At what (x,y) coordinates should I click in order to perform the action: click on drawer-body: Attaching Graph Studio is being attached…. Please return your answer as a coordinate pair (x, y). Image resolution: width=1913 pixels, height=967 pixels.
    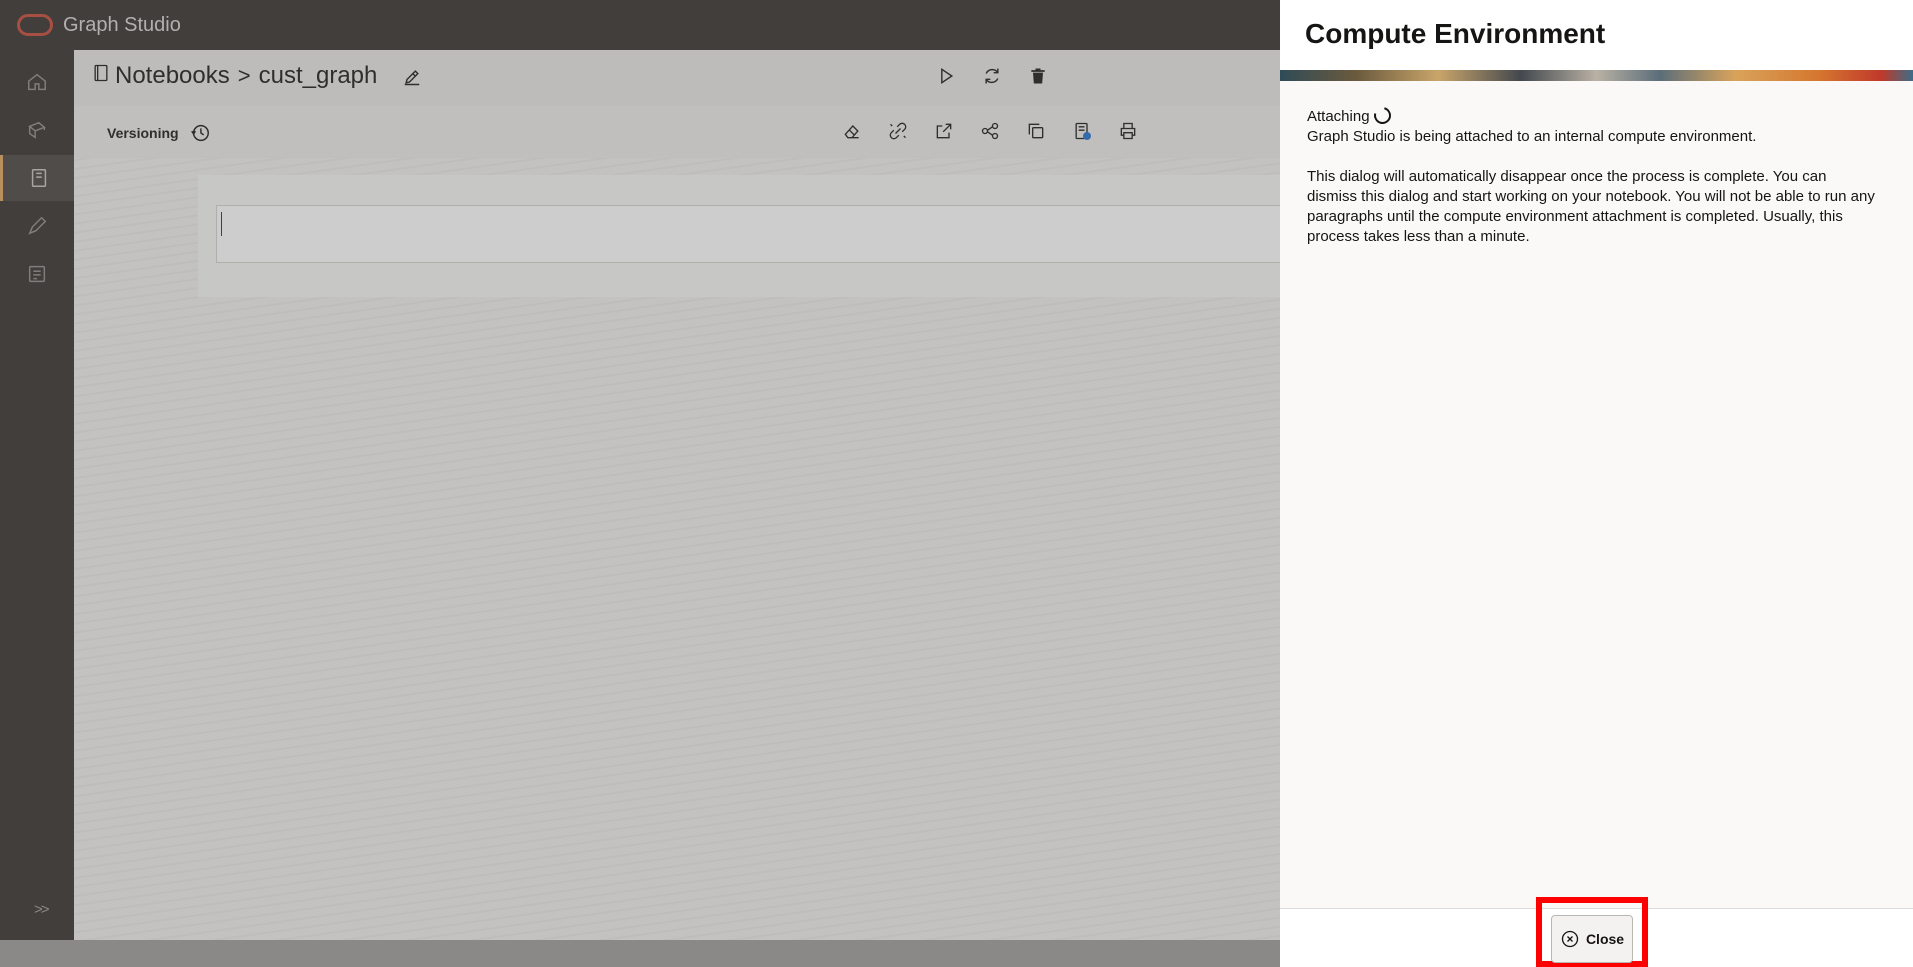
    Looking at the image, I should click on (1580, 164).